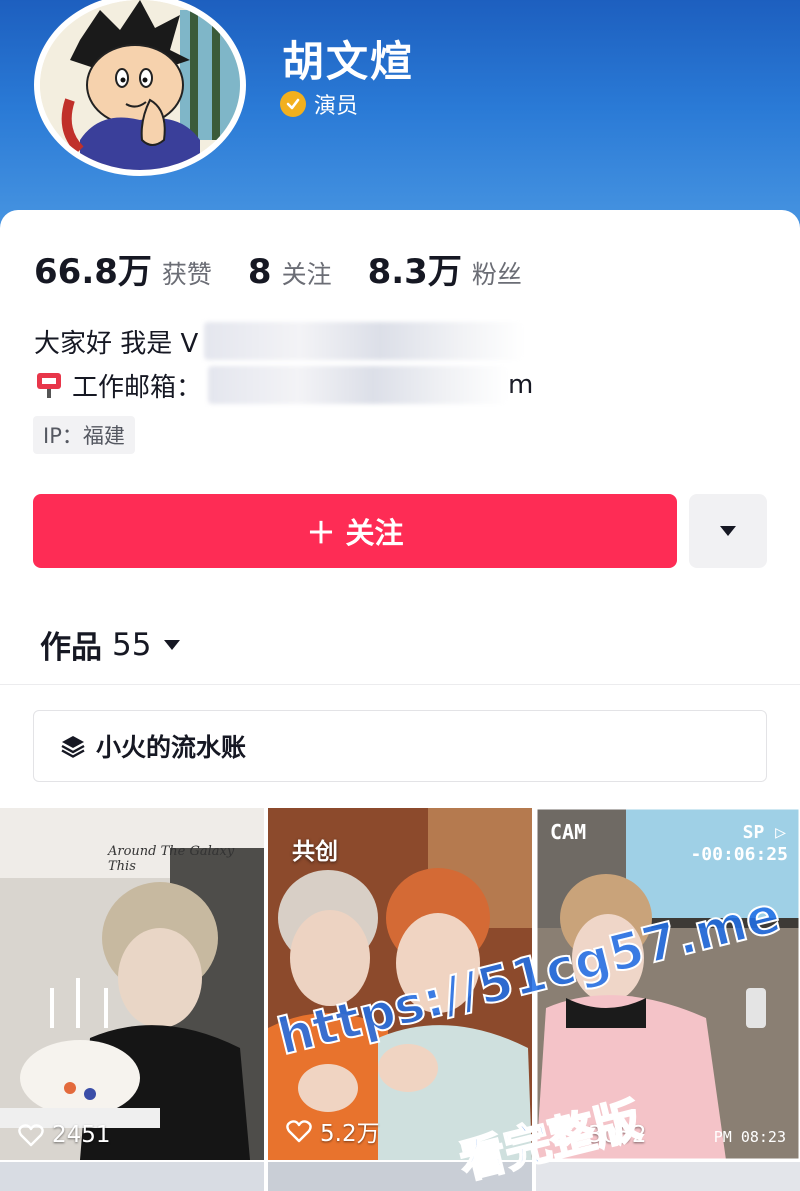 Image resolution: width=800 pixels, height=1191 pixels. What do you see at coordinates (348, 61) in the screenshot?
I see `profile-name: 胡文煊` at bounding box center [348, 61].